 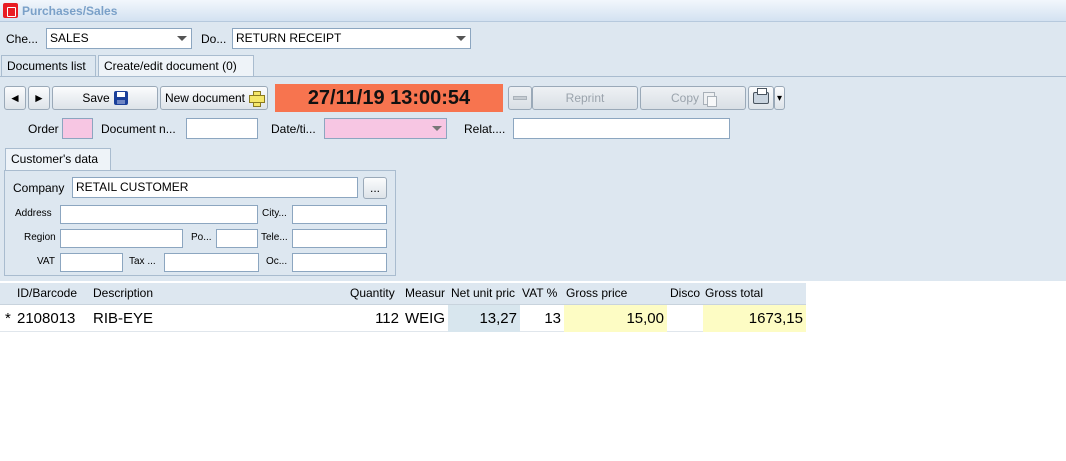 I want to click on cell-measure: WEIG, so click(x=426, y=318).